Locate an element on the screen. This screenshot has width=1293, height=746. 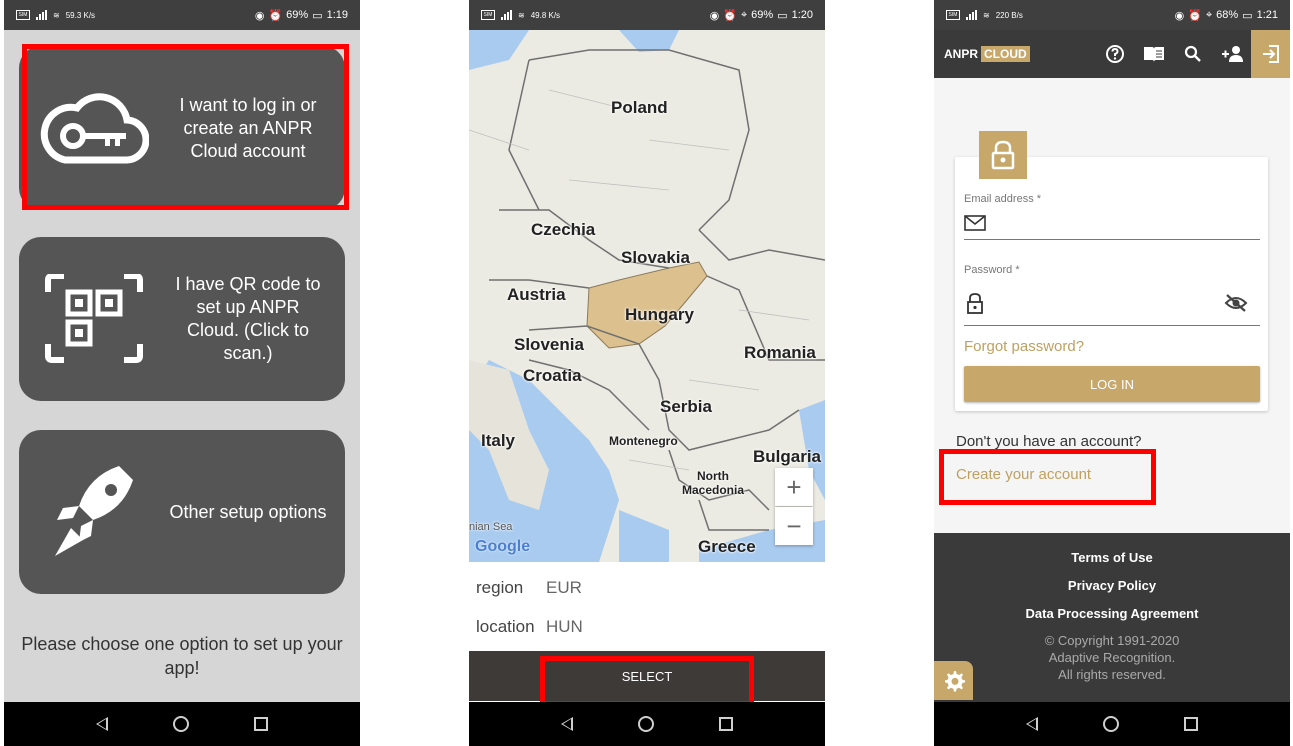
zoom-out-button: − is located at coordinates (794, 526).